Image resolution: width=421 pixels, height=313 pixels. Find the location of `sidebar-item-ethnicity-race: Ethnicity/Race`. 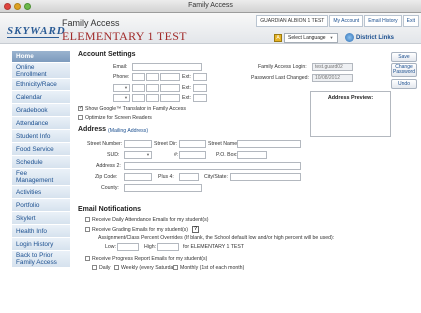

sidebar-item-ethnicity-race: Ethnicity/Race is located at coordinates (41, 85).